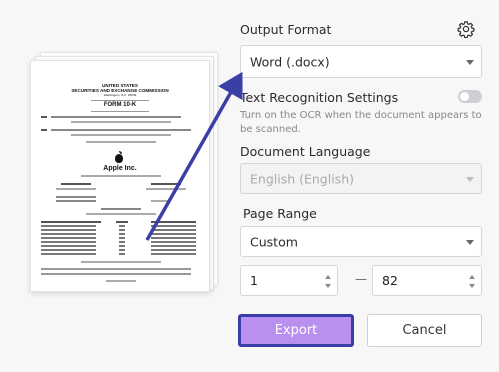  I want to click on document-language-value: English (English), so click(302, 178).